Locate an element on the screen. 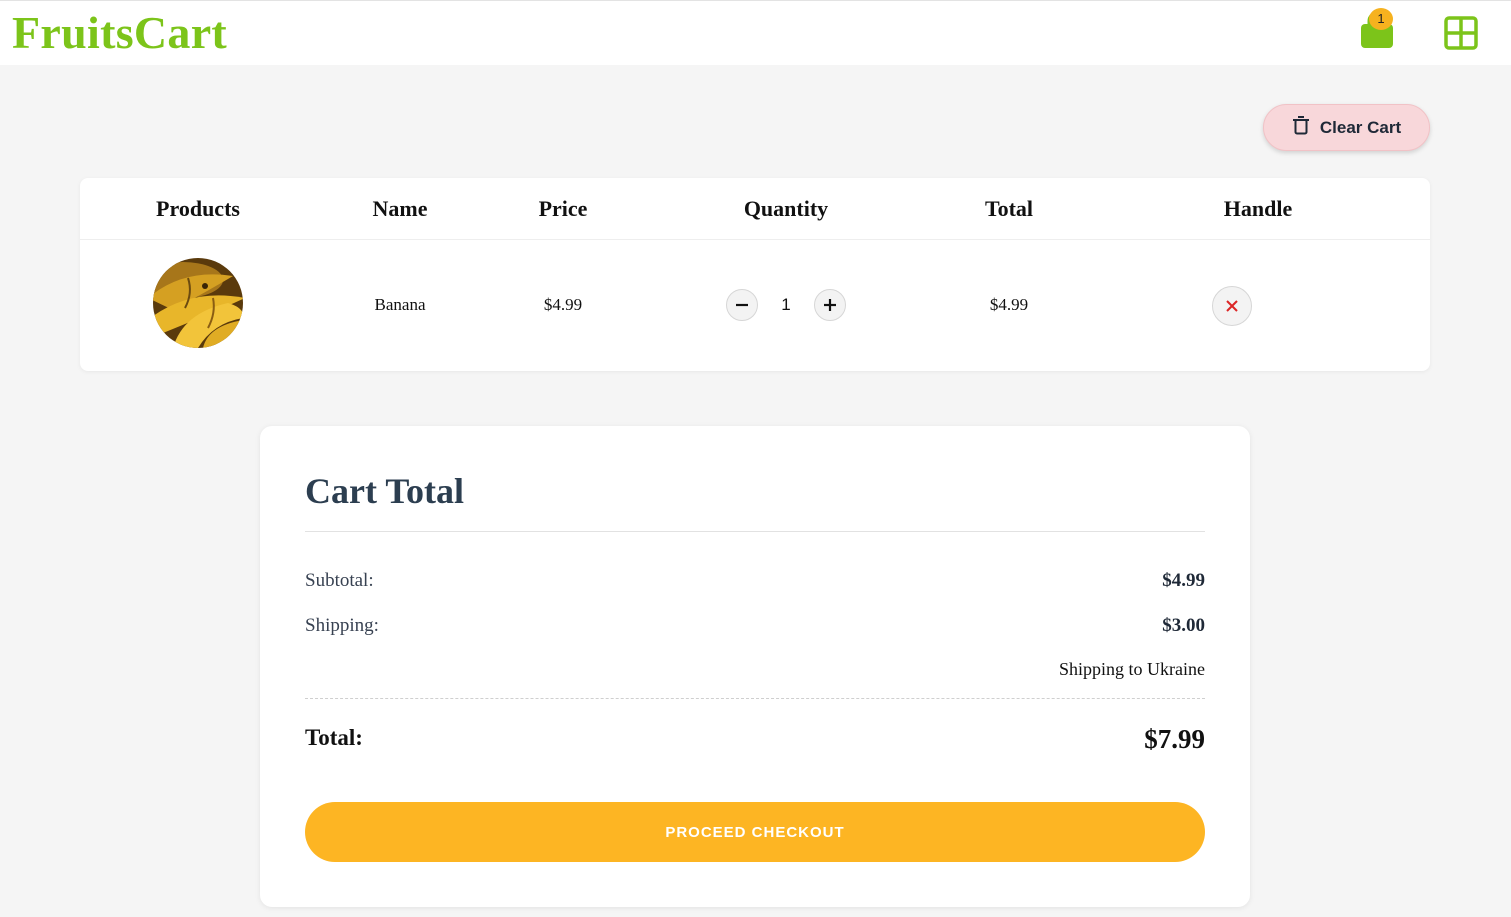 This screenshot has height=917, width=1511. total-label: Total: is located at coordinates (334, 737).